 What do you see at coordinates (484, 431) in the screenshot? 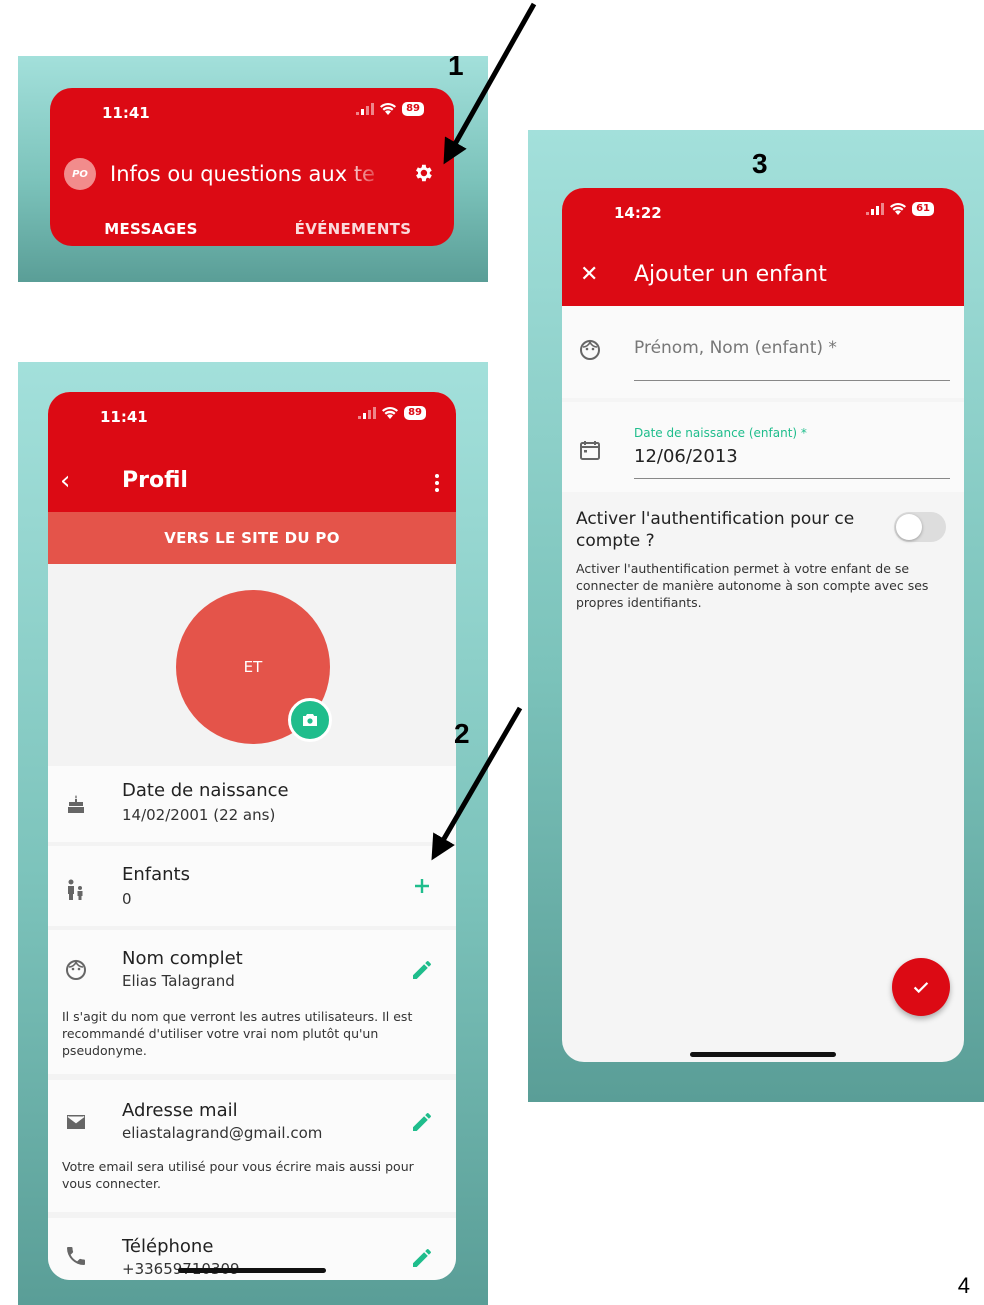
I see `annotation-arrows` at bounding box center [484, 431].